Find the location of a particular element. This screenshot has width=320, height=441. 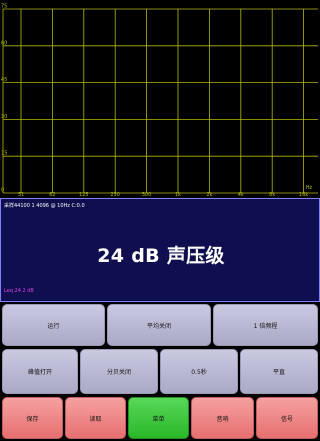

chart-y-tick-labels: 75 60 45 30 15 0 is located at coordinates (4, 99).